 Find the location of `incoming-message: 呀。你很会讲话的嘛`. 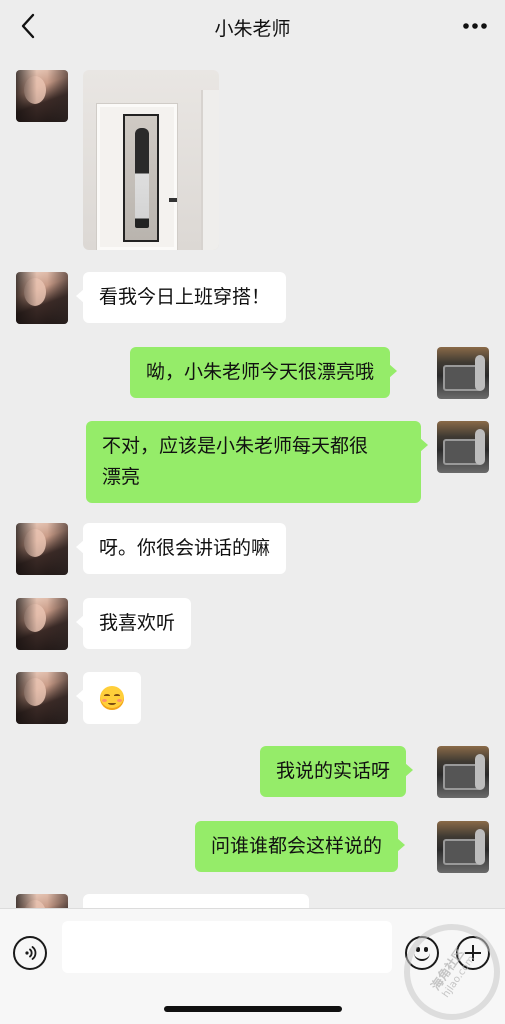

incoming-message: 呀。你很会讲话的嘛 is located at coordinates (181, 548).